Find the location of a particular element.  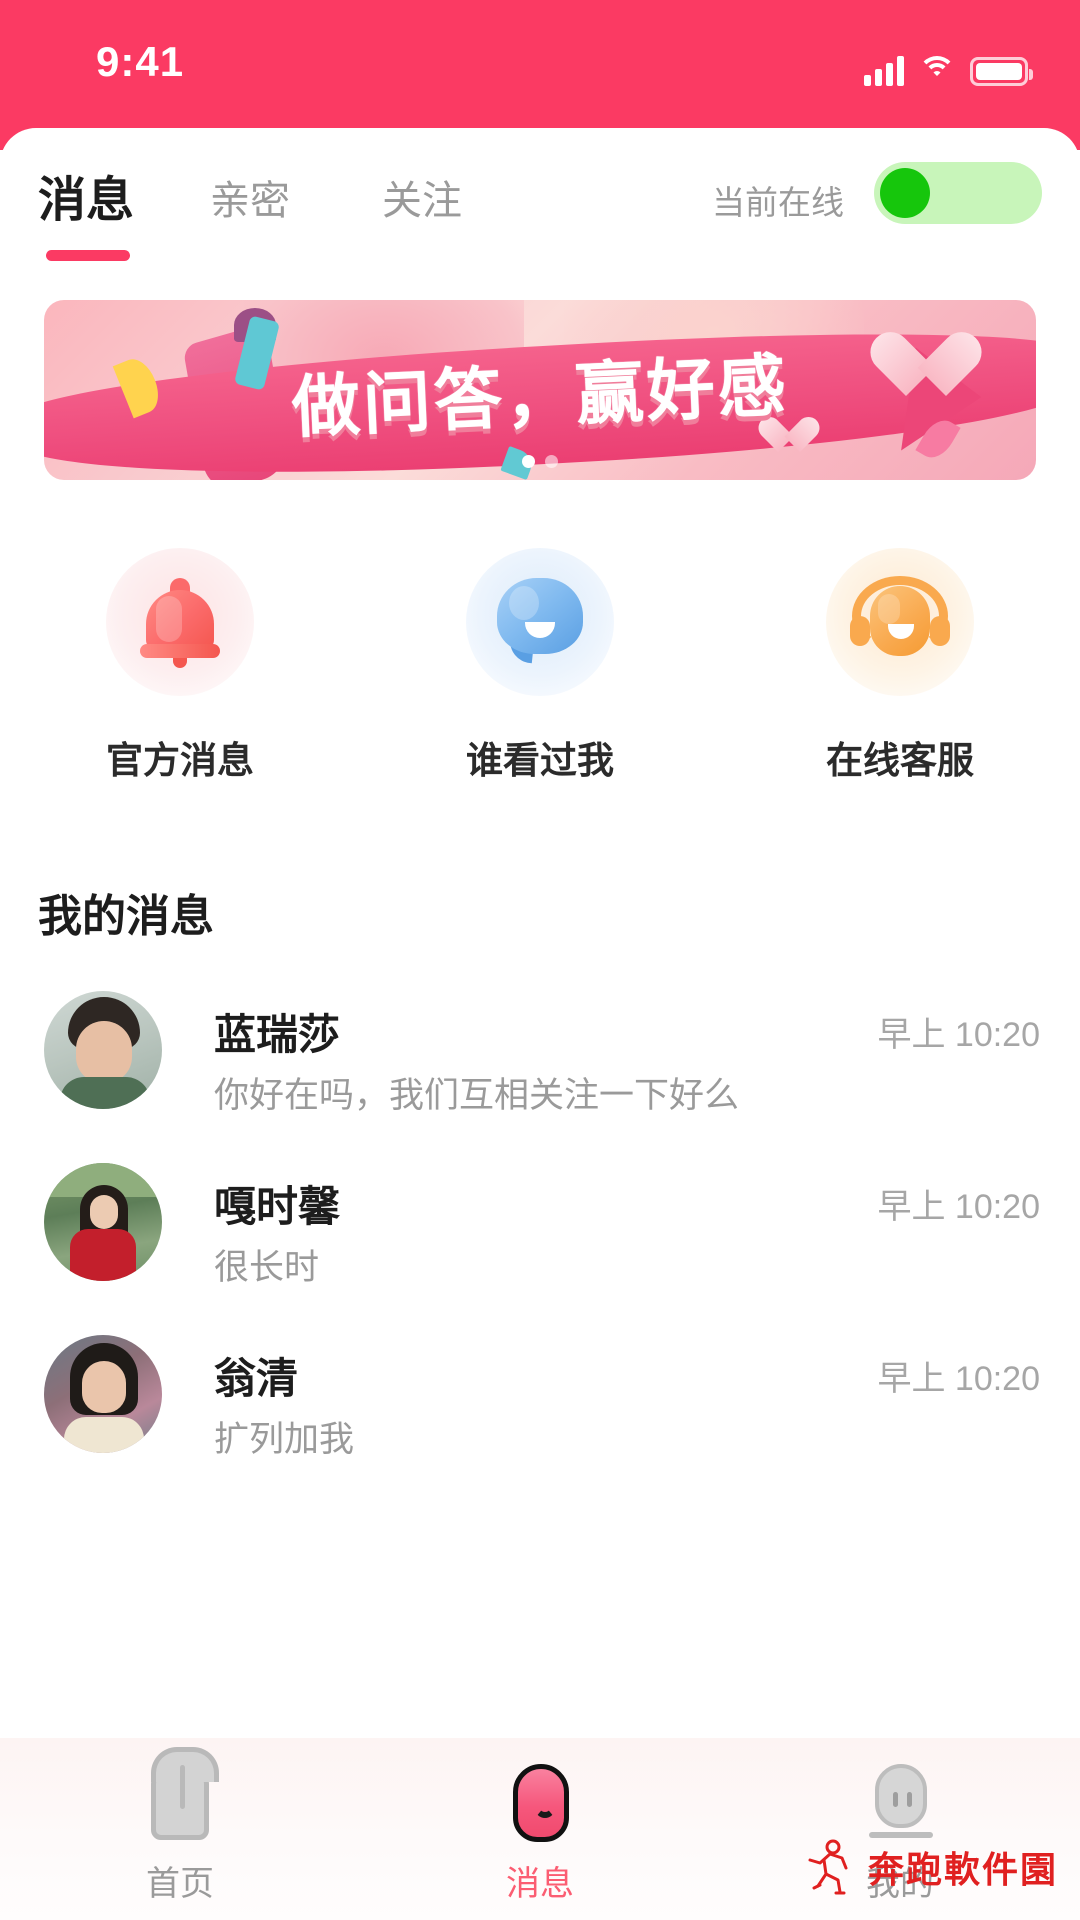

promo-banner: 做问答，赢好感 is located at coordinates (540, 390).